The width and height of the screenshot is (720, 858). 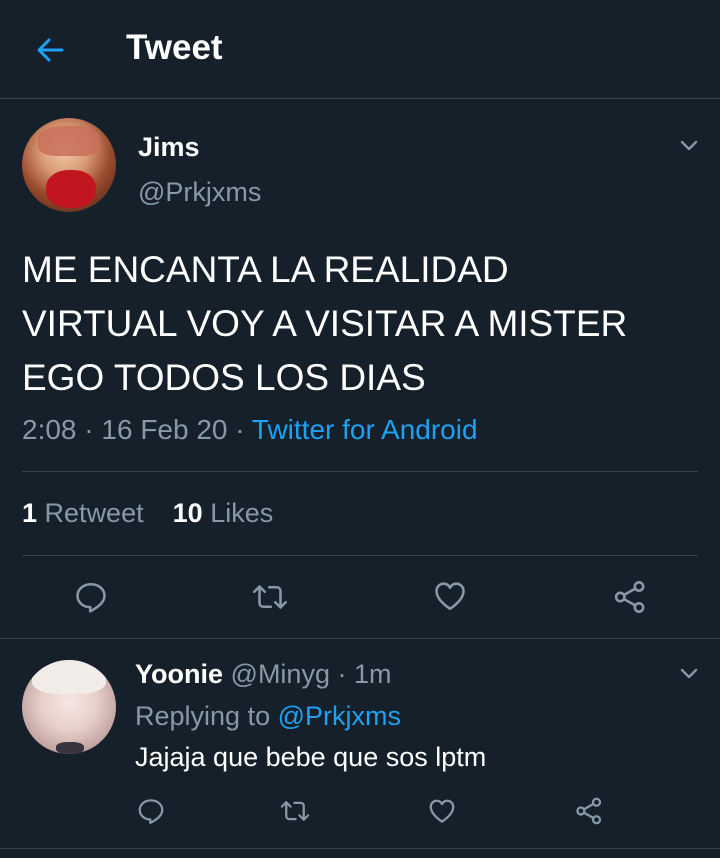 I want to click on retweet-label: Retweet, so click(x=94, y=513).